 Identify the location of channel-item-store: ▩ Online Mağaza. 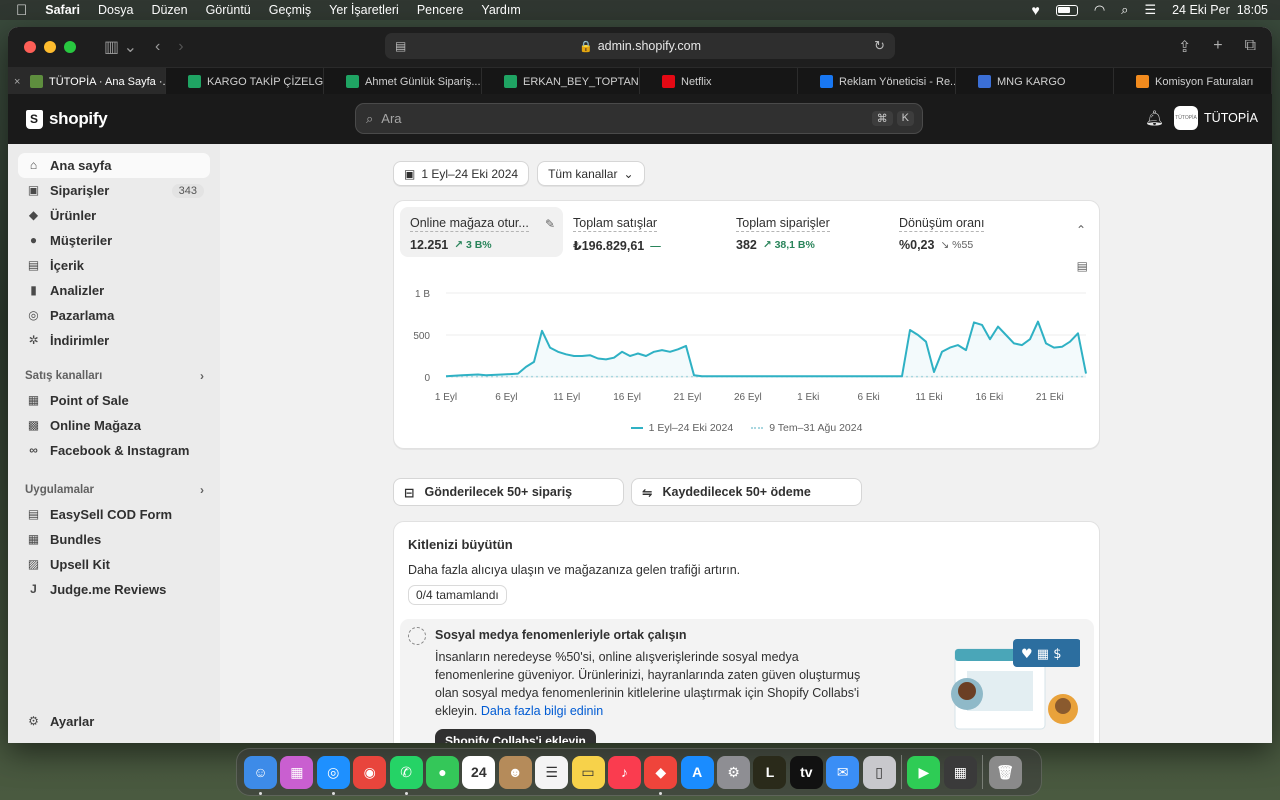
(114, 425).